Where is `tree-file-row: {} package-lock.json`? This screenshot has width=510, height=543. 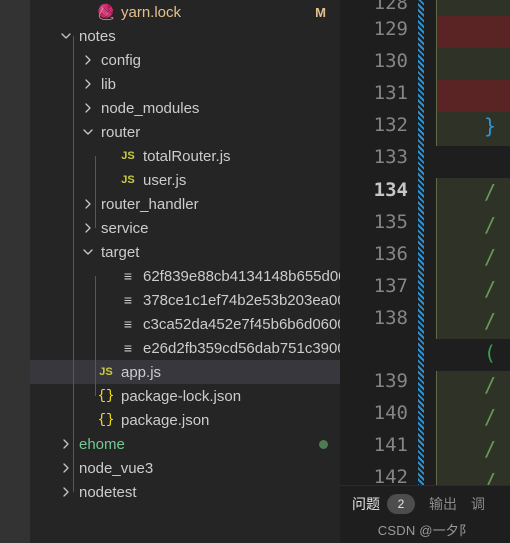
tree-file-row: {} package-lock.json is located at coordinates (185, 396).